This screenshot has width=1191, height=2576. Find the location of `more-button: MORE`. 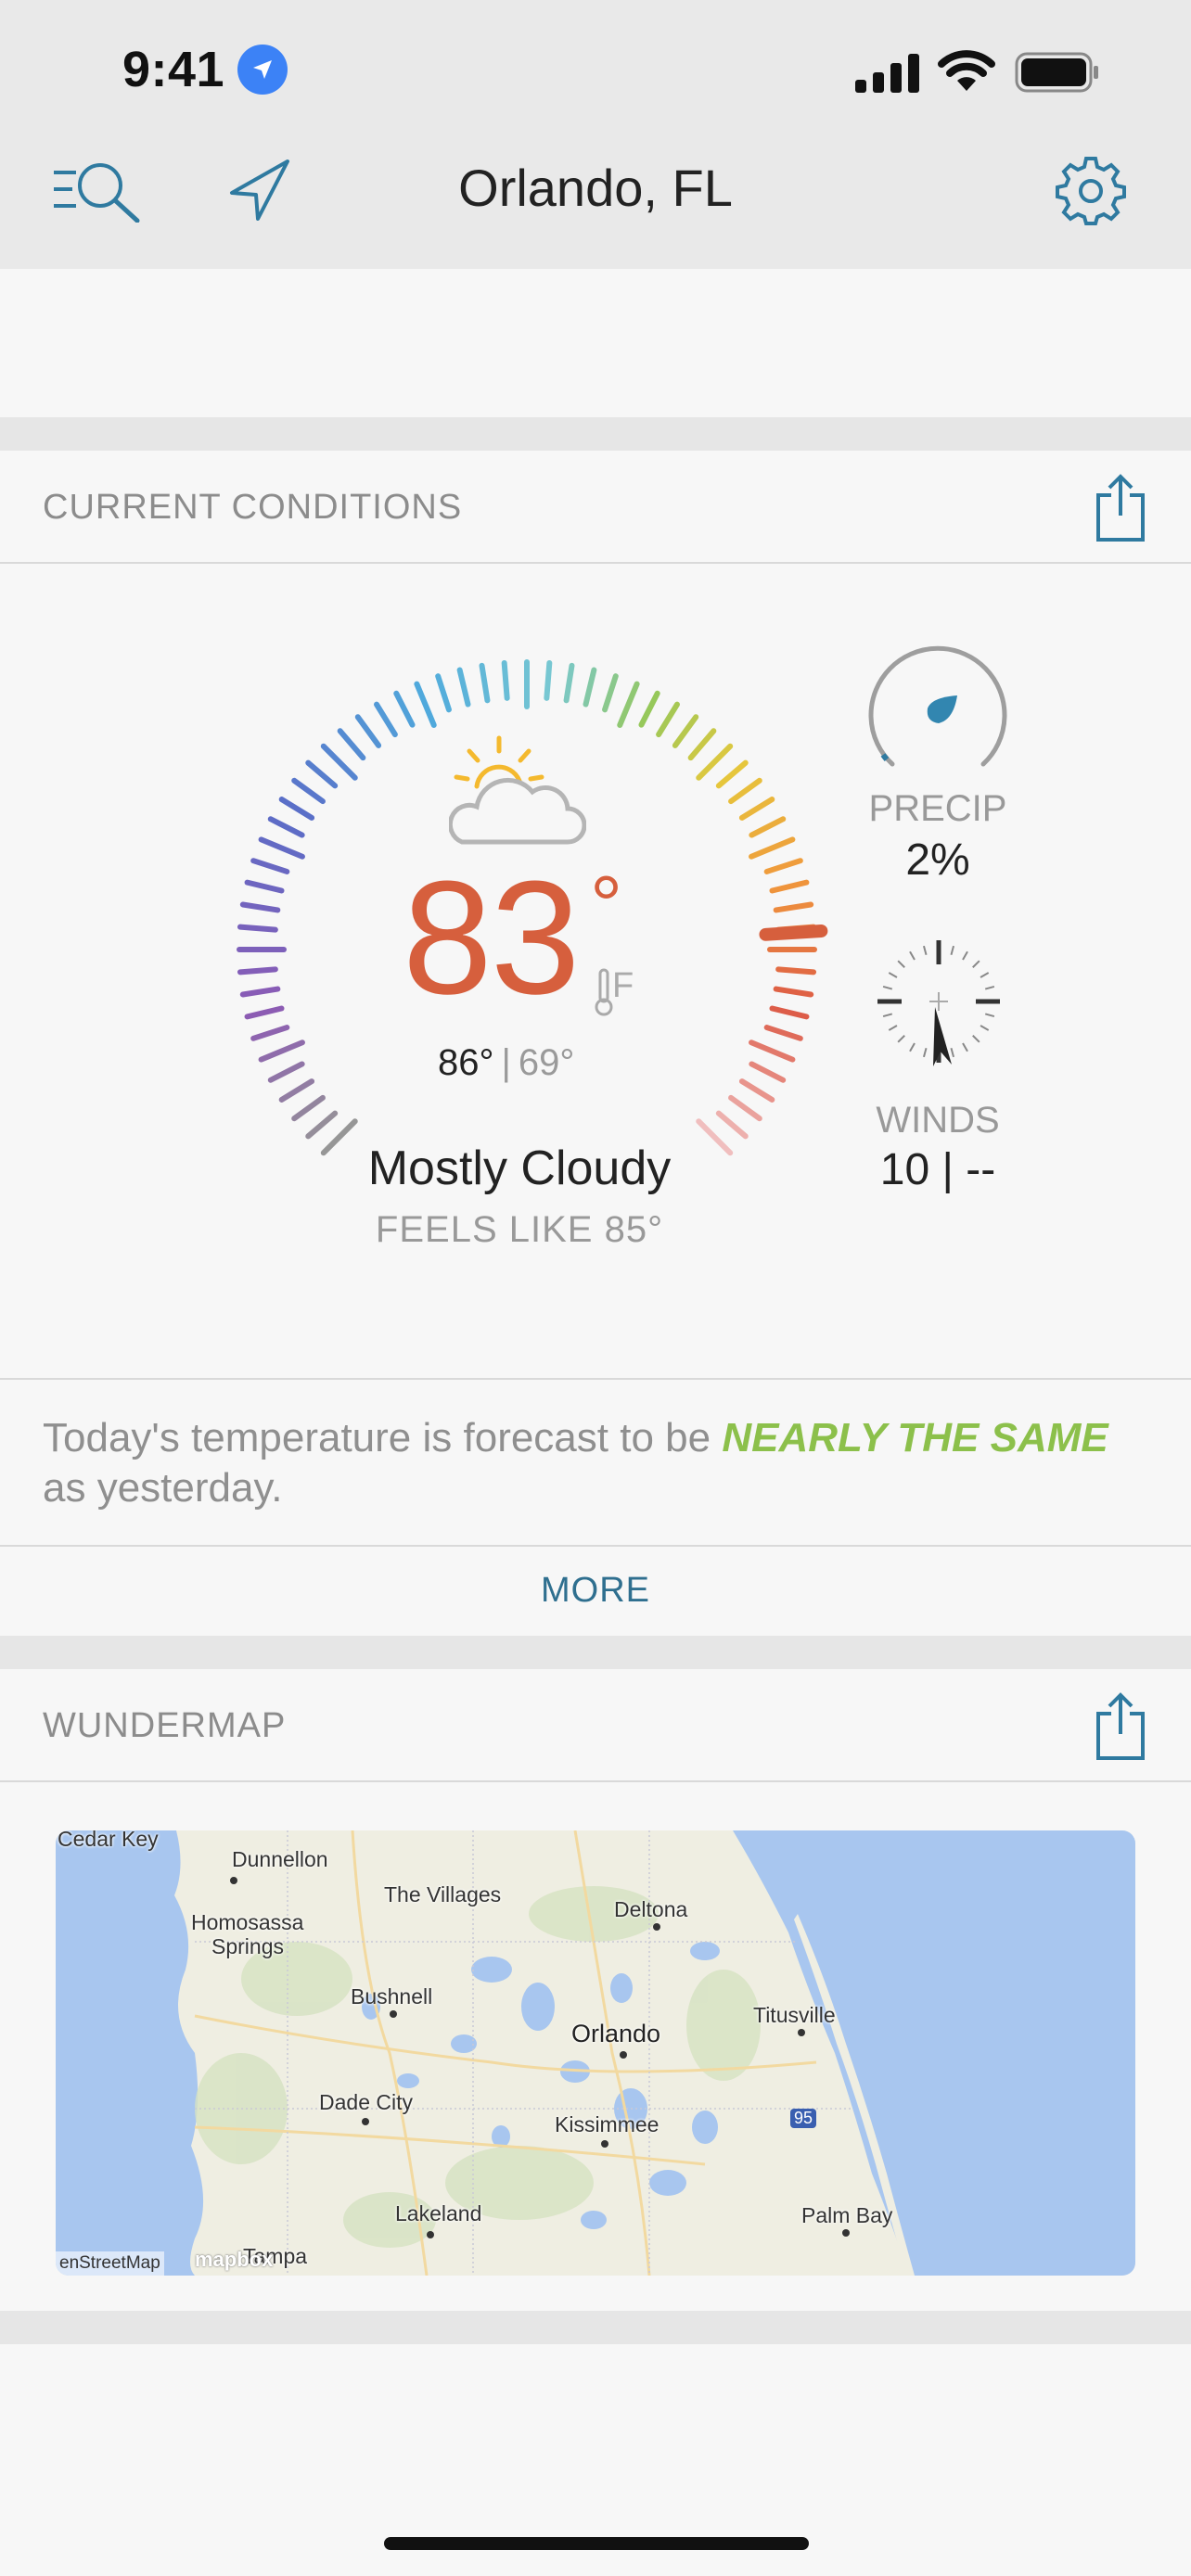

more-button: MORE is located at coordinates (595, 1592).